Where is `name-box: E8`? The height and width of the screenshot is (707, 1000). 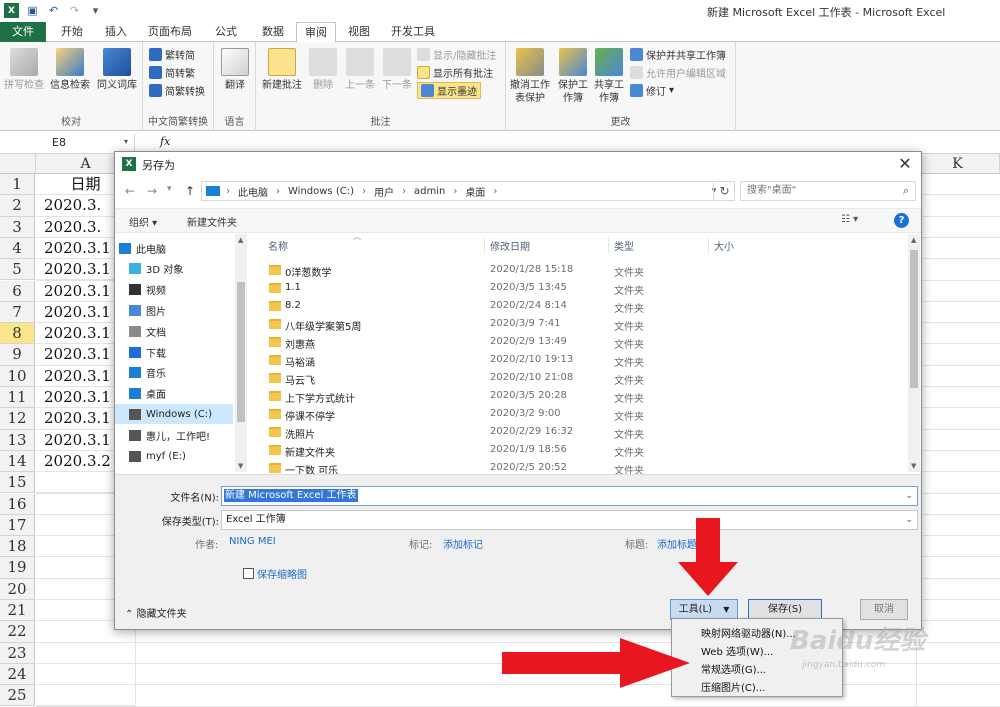
name-box: E8 is located at coordinates (67, 143).